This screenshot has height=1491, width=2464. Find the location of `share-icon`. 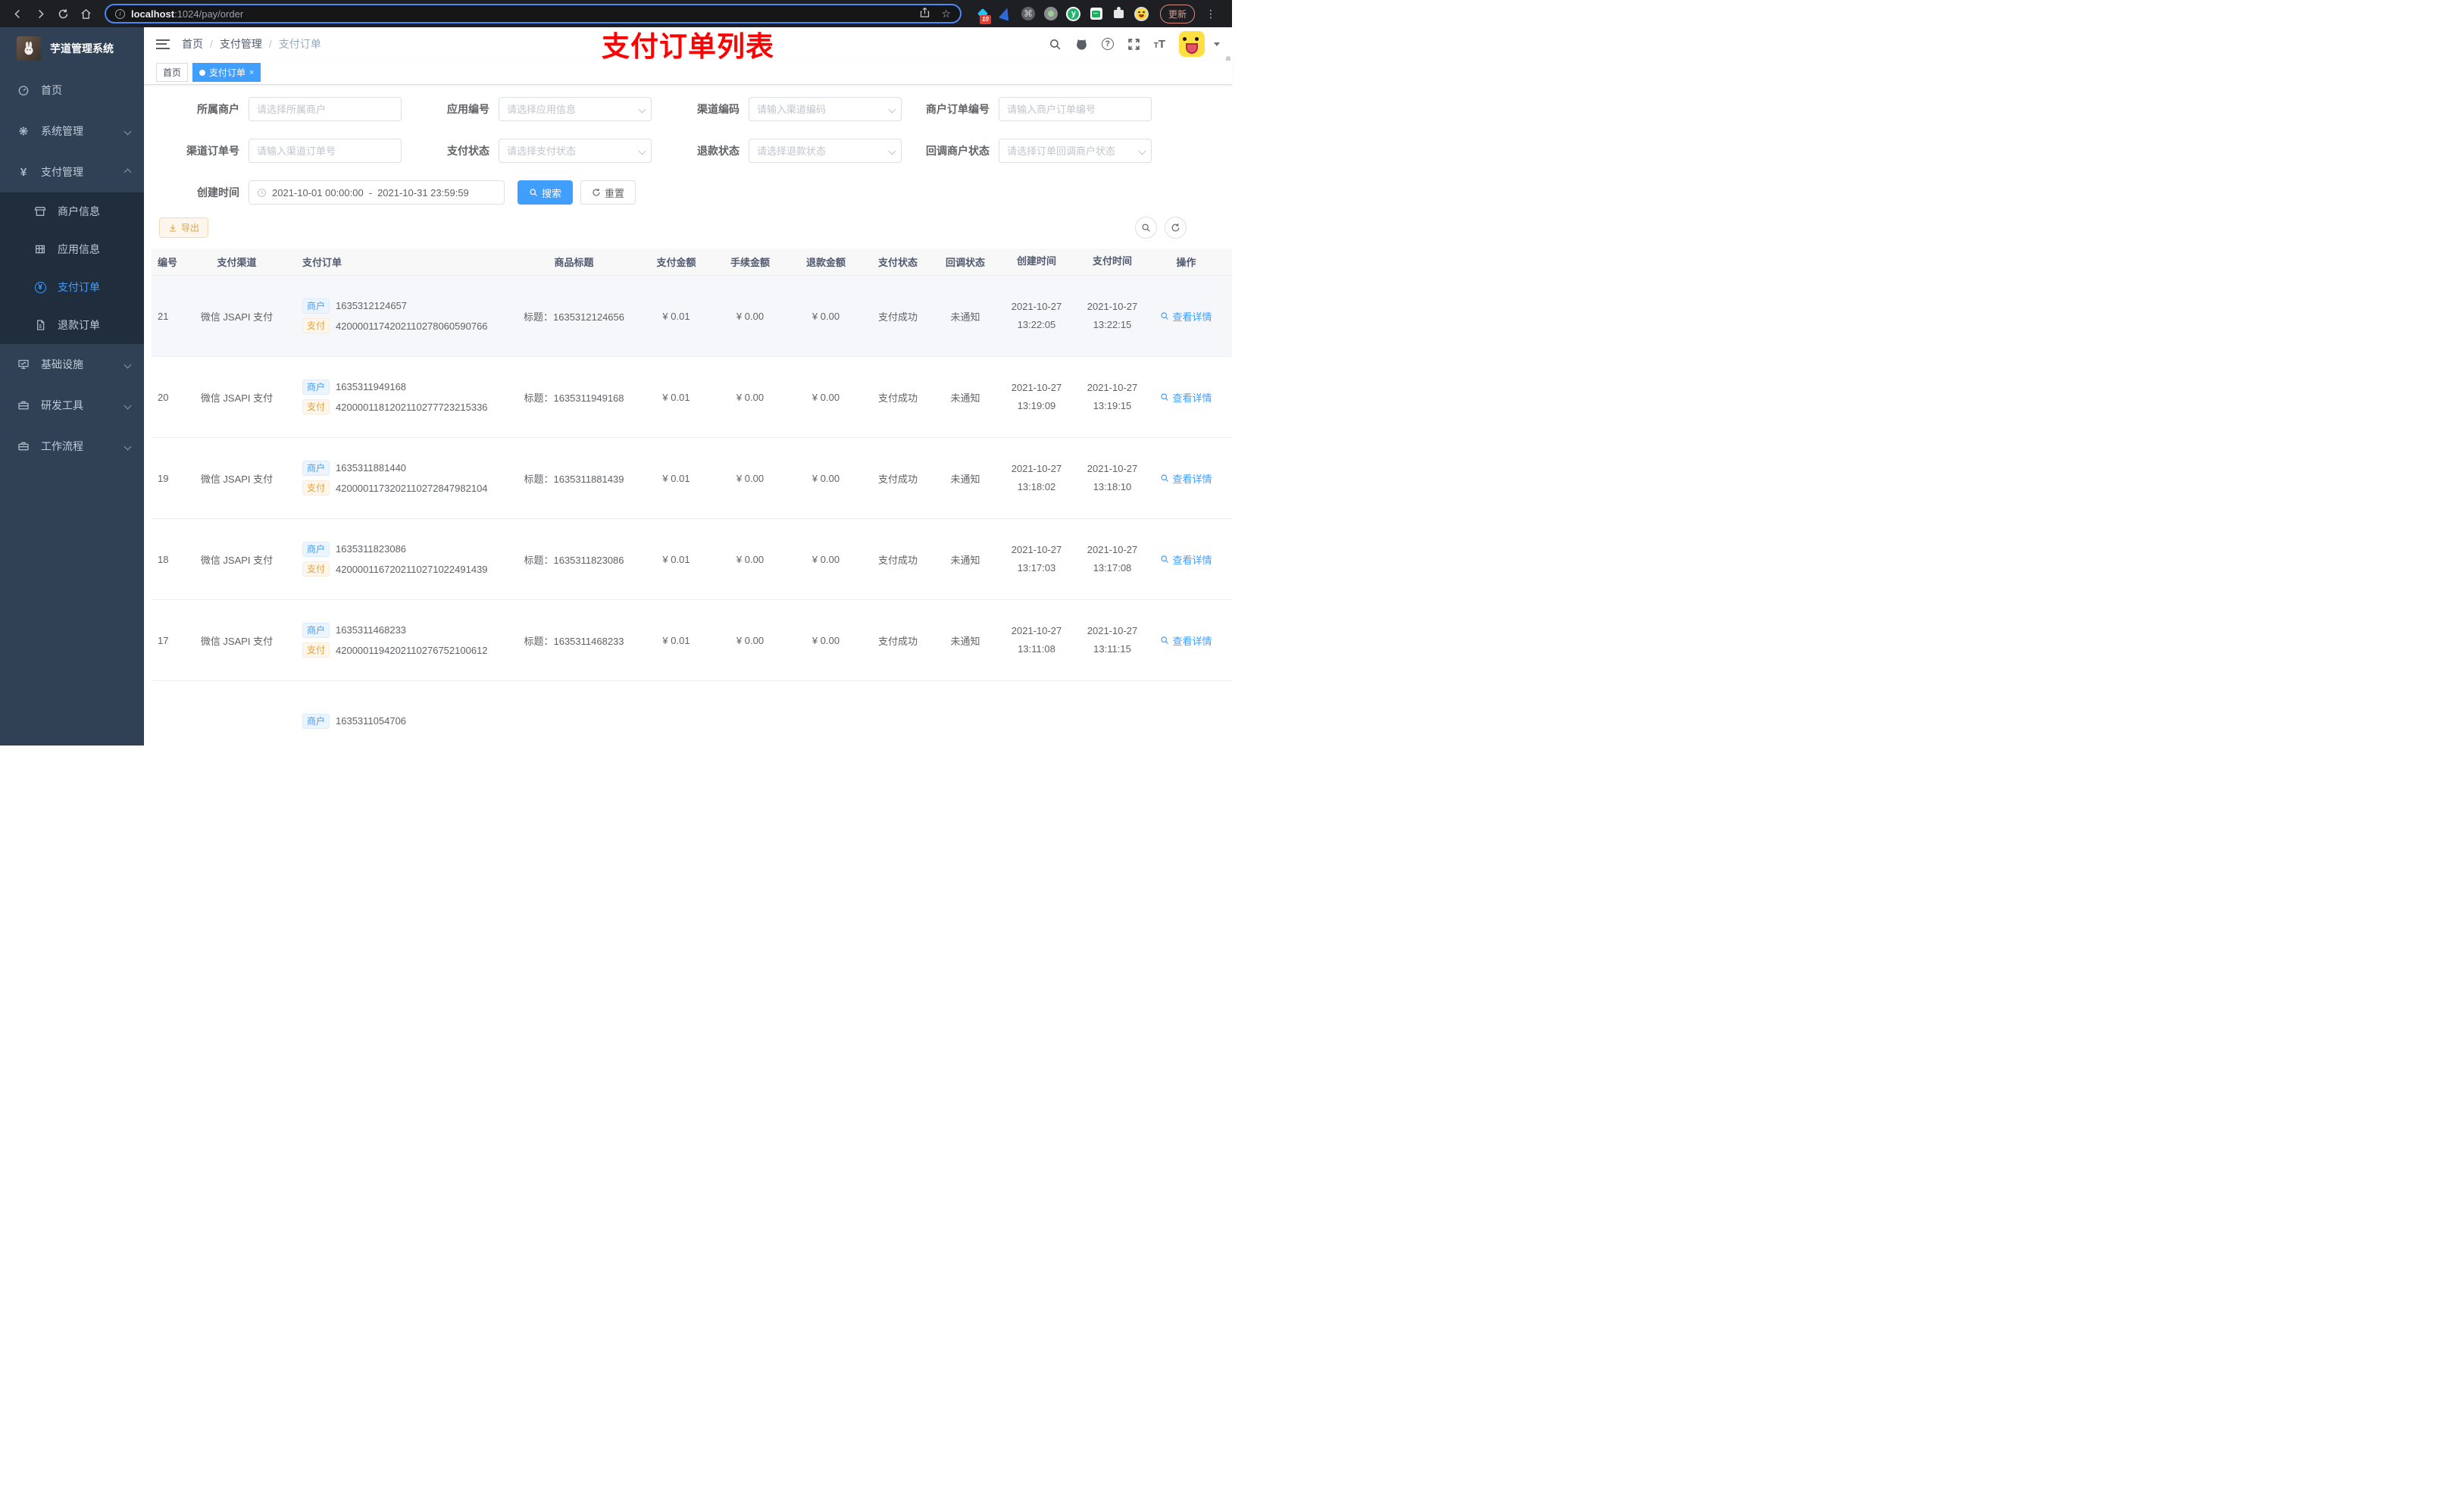

share-icon is located at coordinates (924, 13).